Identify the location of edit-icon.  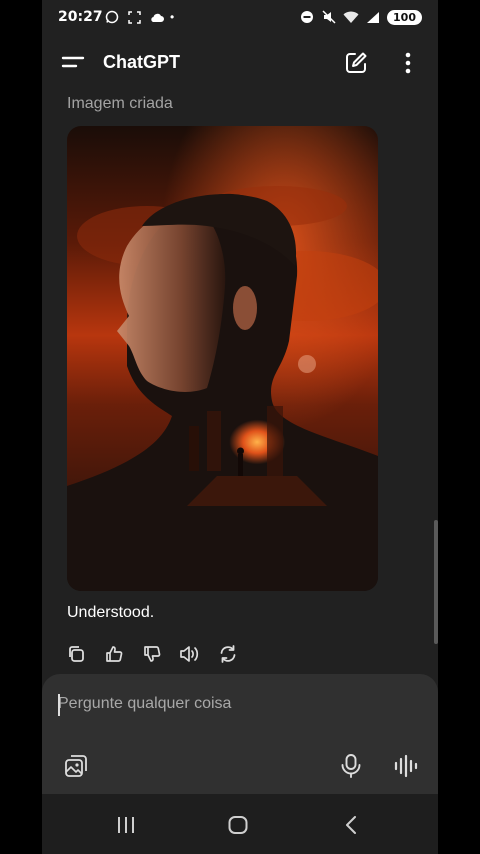
(356, 63).